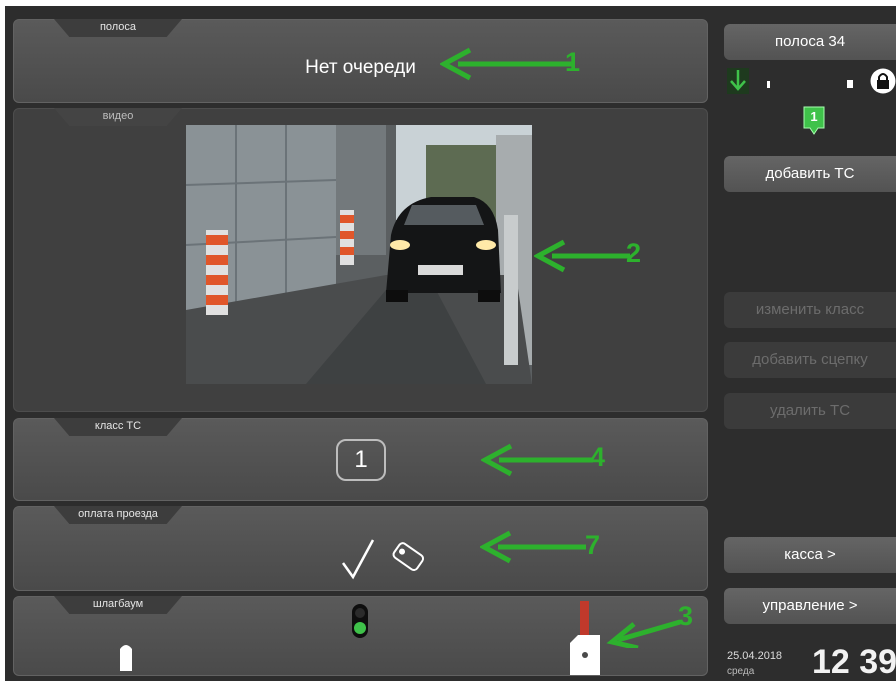  I want to click on video-panel-tab: видео, so click(118, 117).